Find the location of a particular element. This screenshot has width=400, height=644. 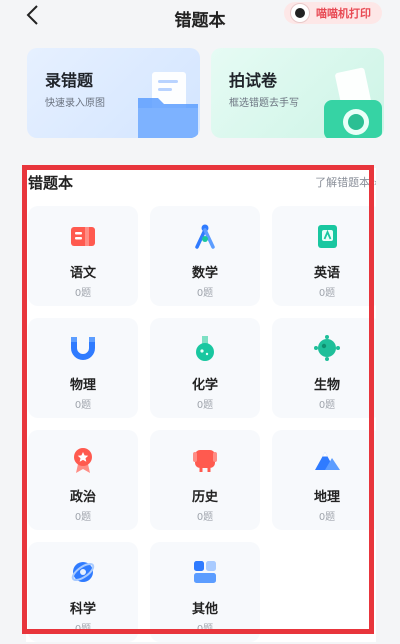

subject-tile-politics: 政治 0题 is located at coordinates (83, 480).